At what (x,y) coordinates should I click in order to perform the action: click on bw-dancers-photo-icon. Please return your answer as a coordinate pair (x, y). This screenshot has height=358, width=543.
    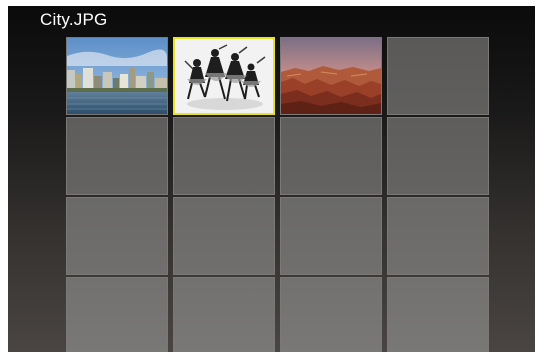
    Looking at the image, I should click on (224, 76).